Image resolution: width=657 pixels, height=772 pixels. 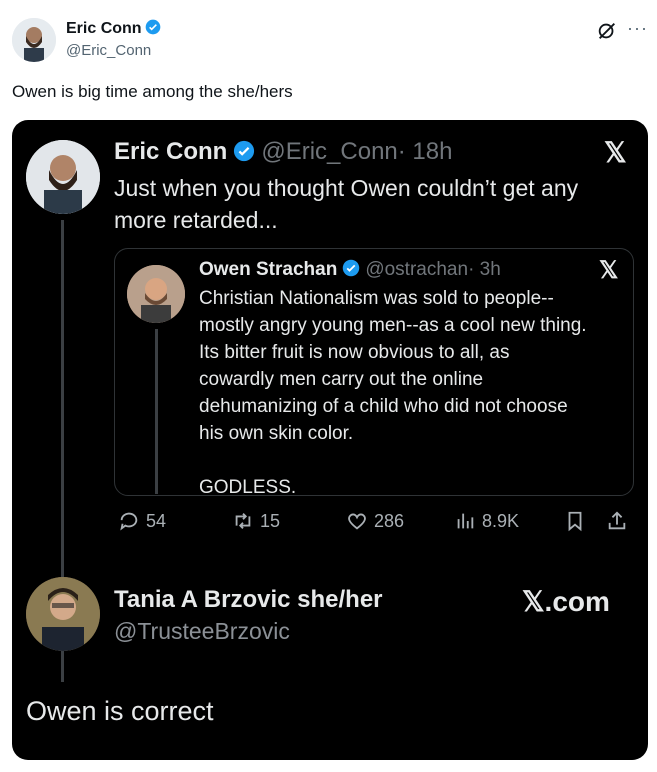 I want to click on reply-author-name: Tania A Brzovic she/her, so click(x=248, y=599).